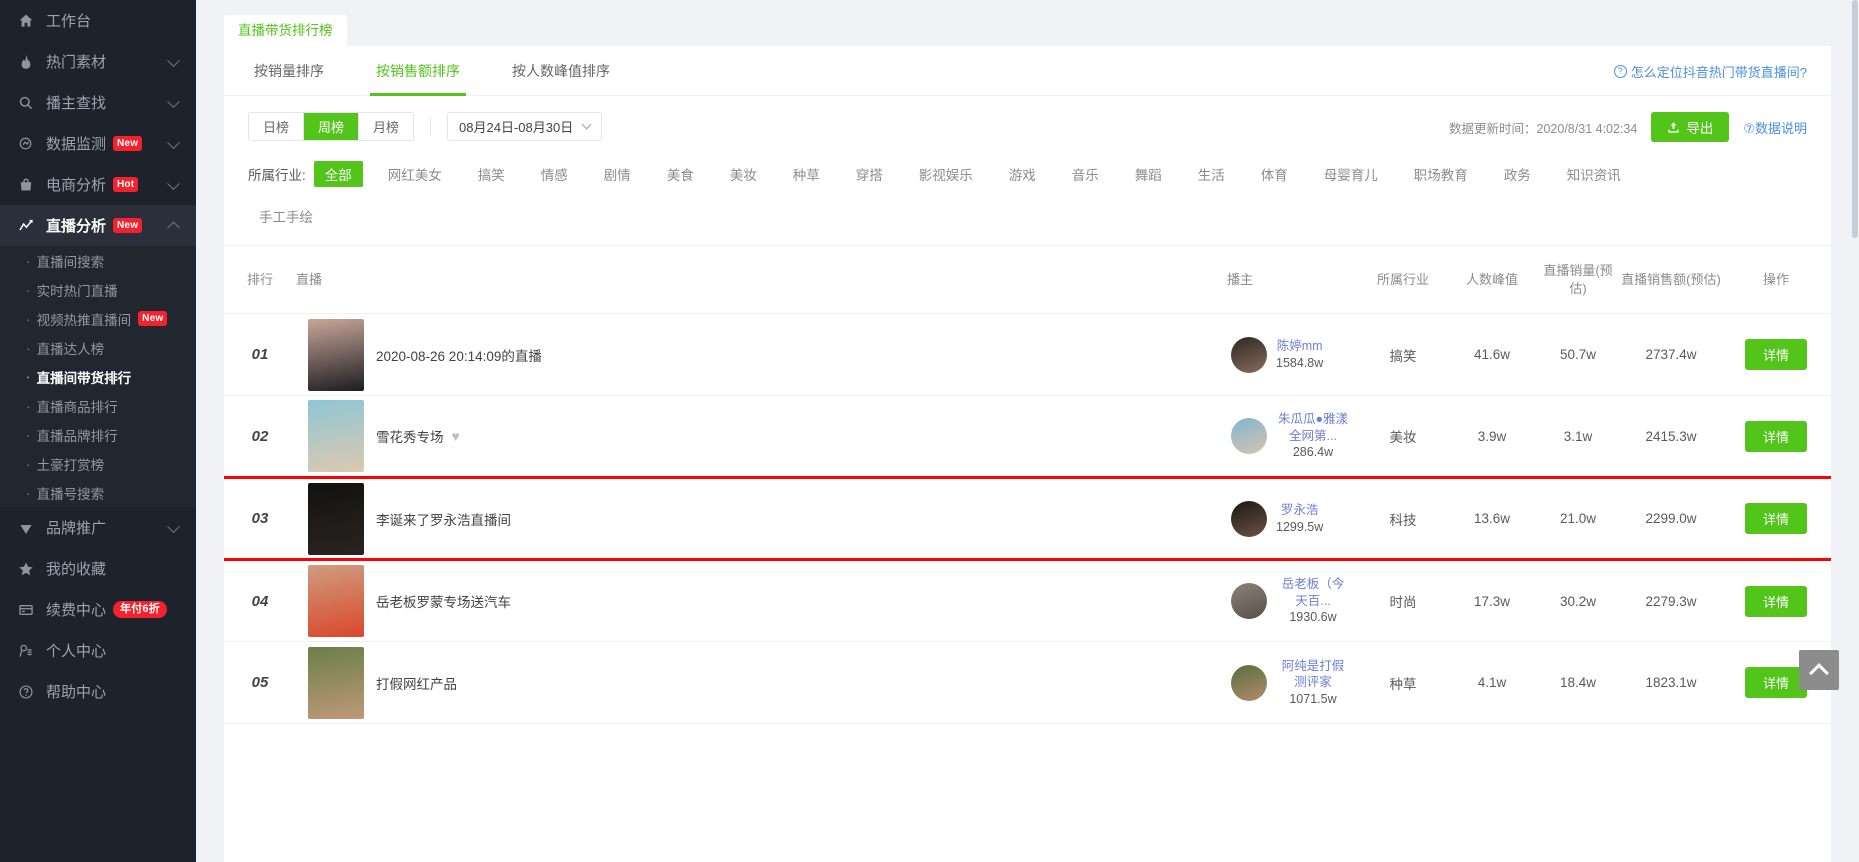  What do you see at coordinates (1299, 510) in the screenshot?
I see `anchor-name: 罗永浩` at bounding box center [1299, 510].